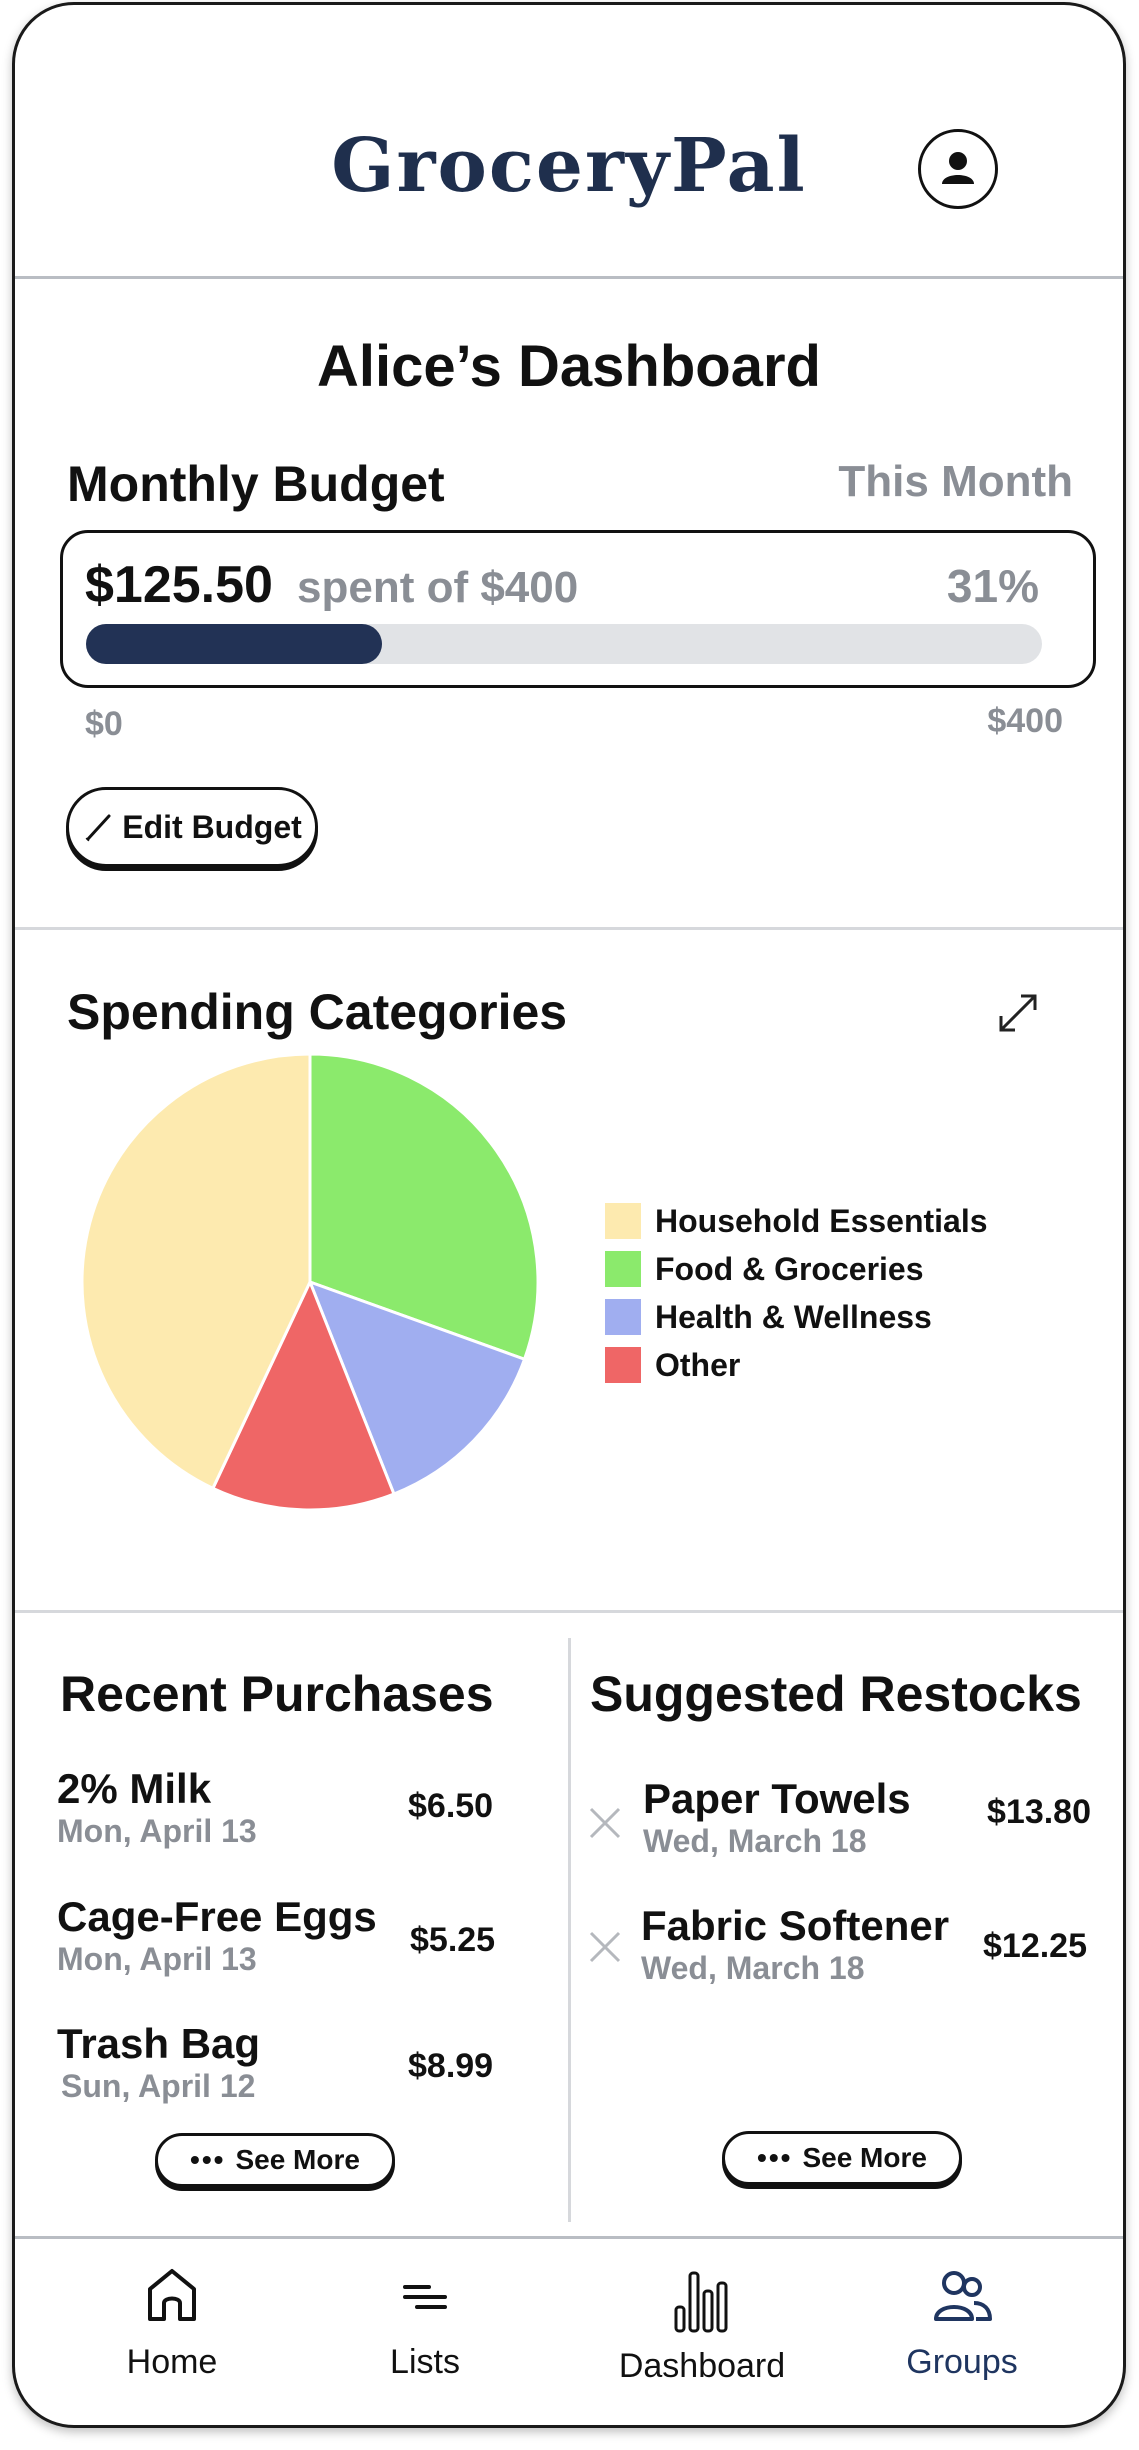 This screenshot has width=1139, height=2450. I want to click on list-item: 2% Milk Mon, April 13, so click(157, 1807).